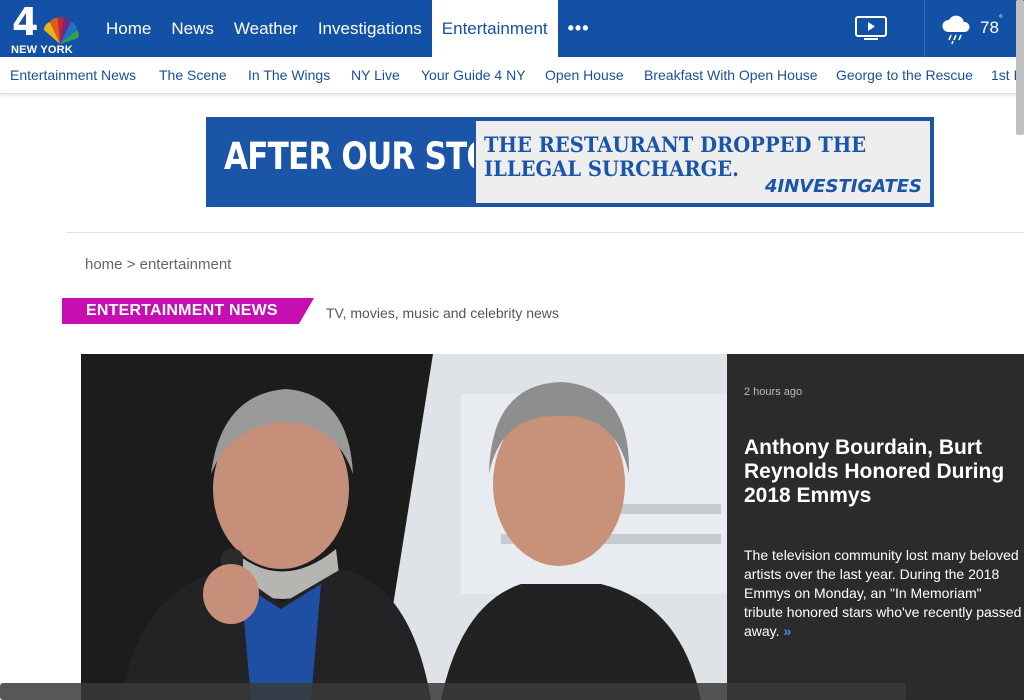 The image size is (1024, 700). Describe the element at coordinates (1000, 20) in the screenshot. I see `temperature-unit: °` at that location.